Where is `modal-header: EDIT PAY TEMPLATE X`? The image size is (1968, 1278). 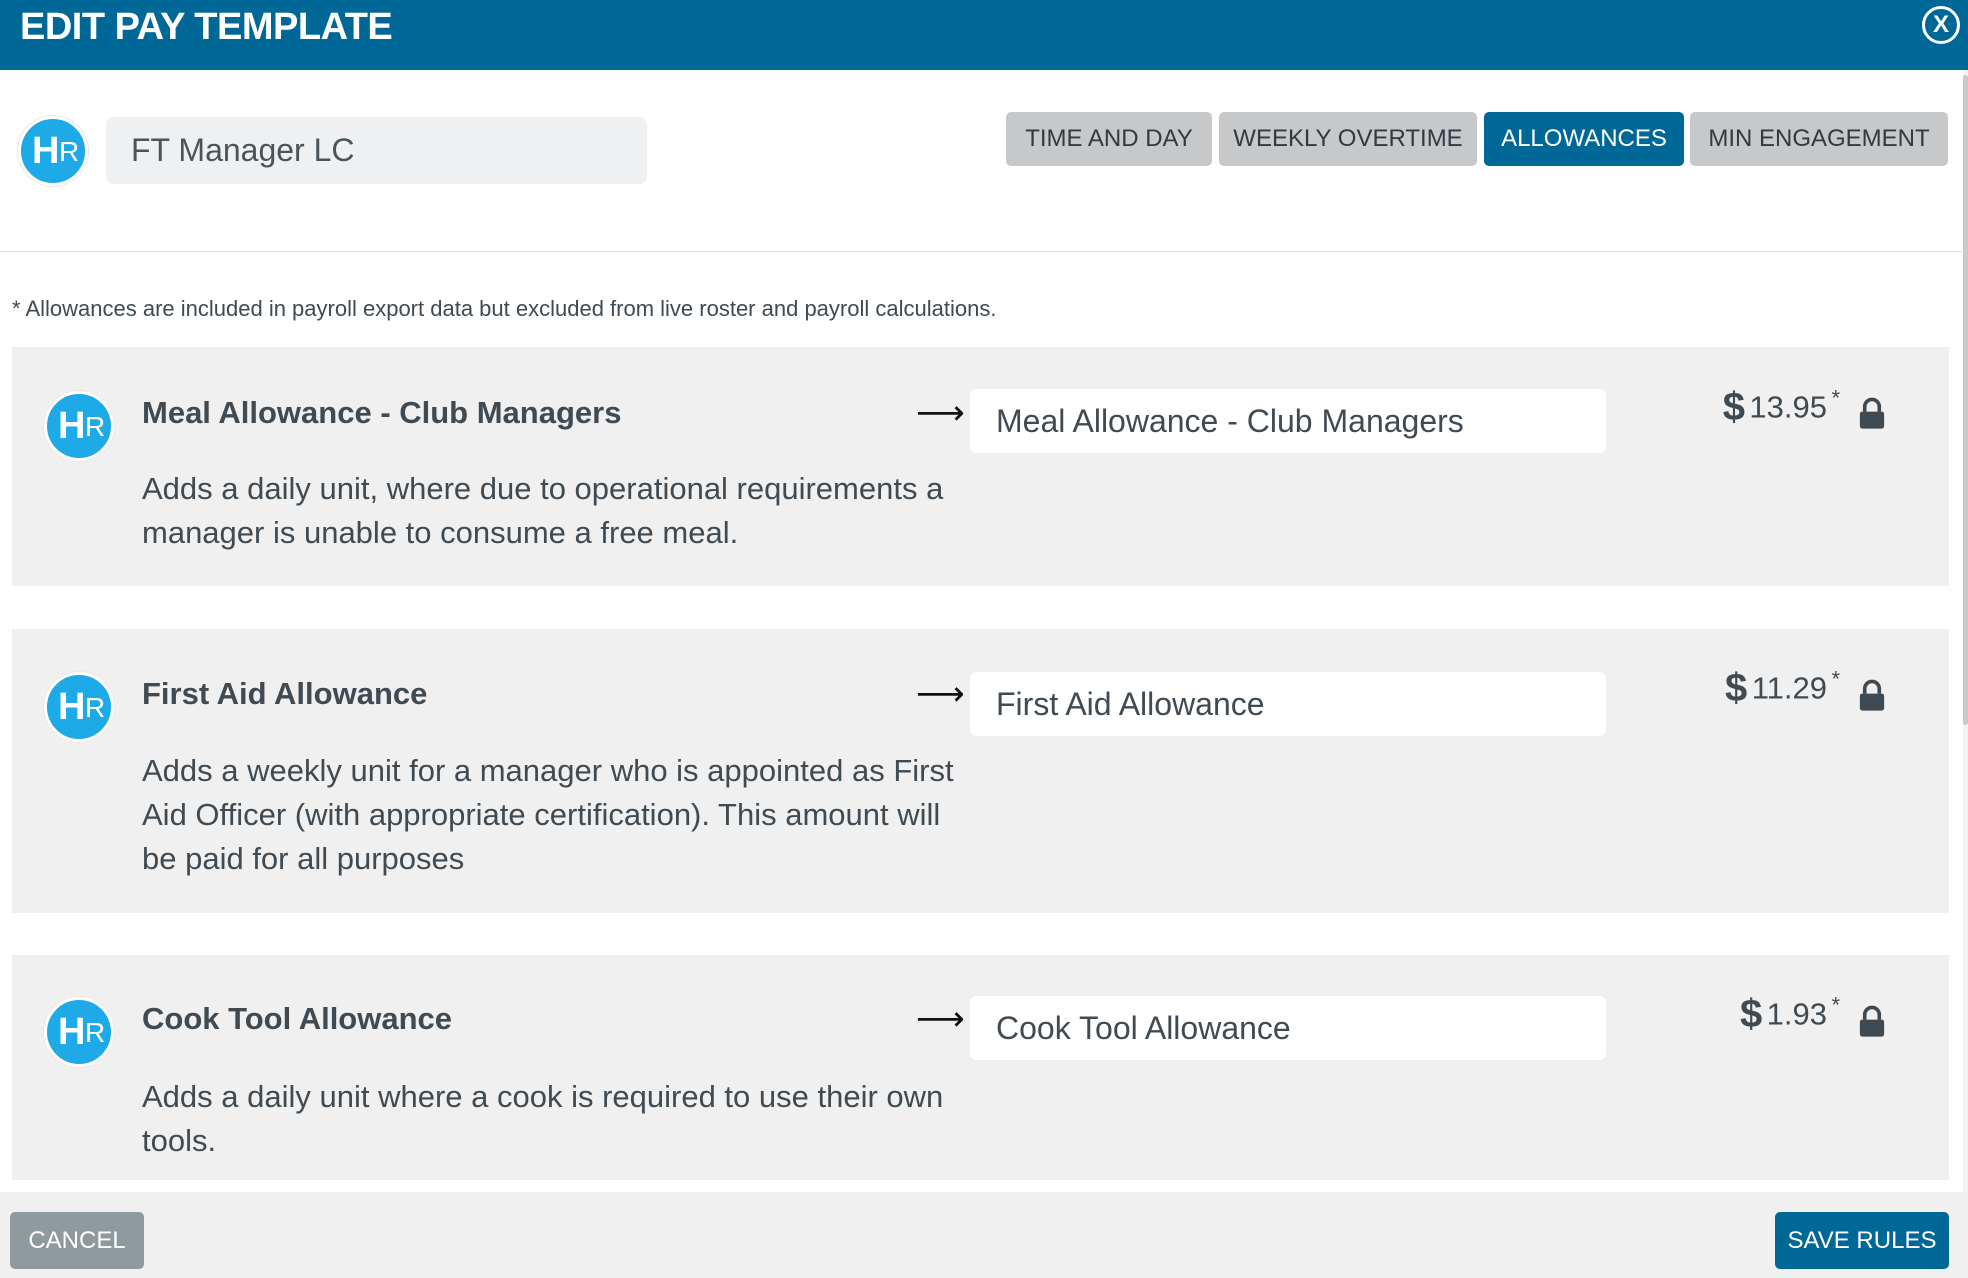 modal-header: EDIT PAY TEMPLATE X is located at coordinates (984, 35).